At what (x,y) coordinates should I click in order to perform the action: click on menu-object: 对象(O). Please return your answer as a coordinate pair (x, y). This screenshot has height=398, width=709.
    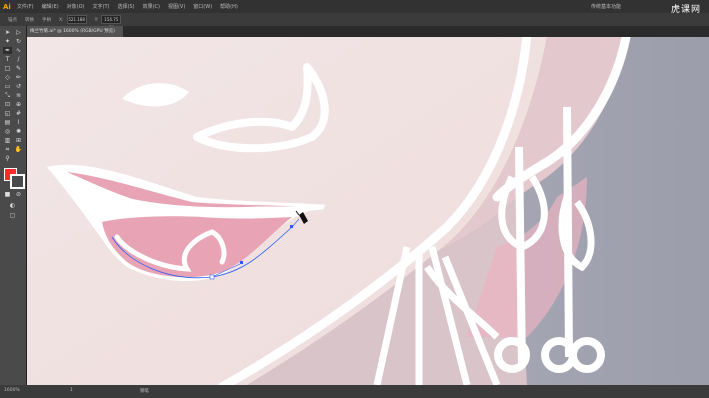
    Looking at the image, I should click on (76, 6).